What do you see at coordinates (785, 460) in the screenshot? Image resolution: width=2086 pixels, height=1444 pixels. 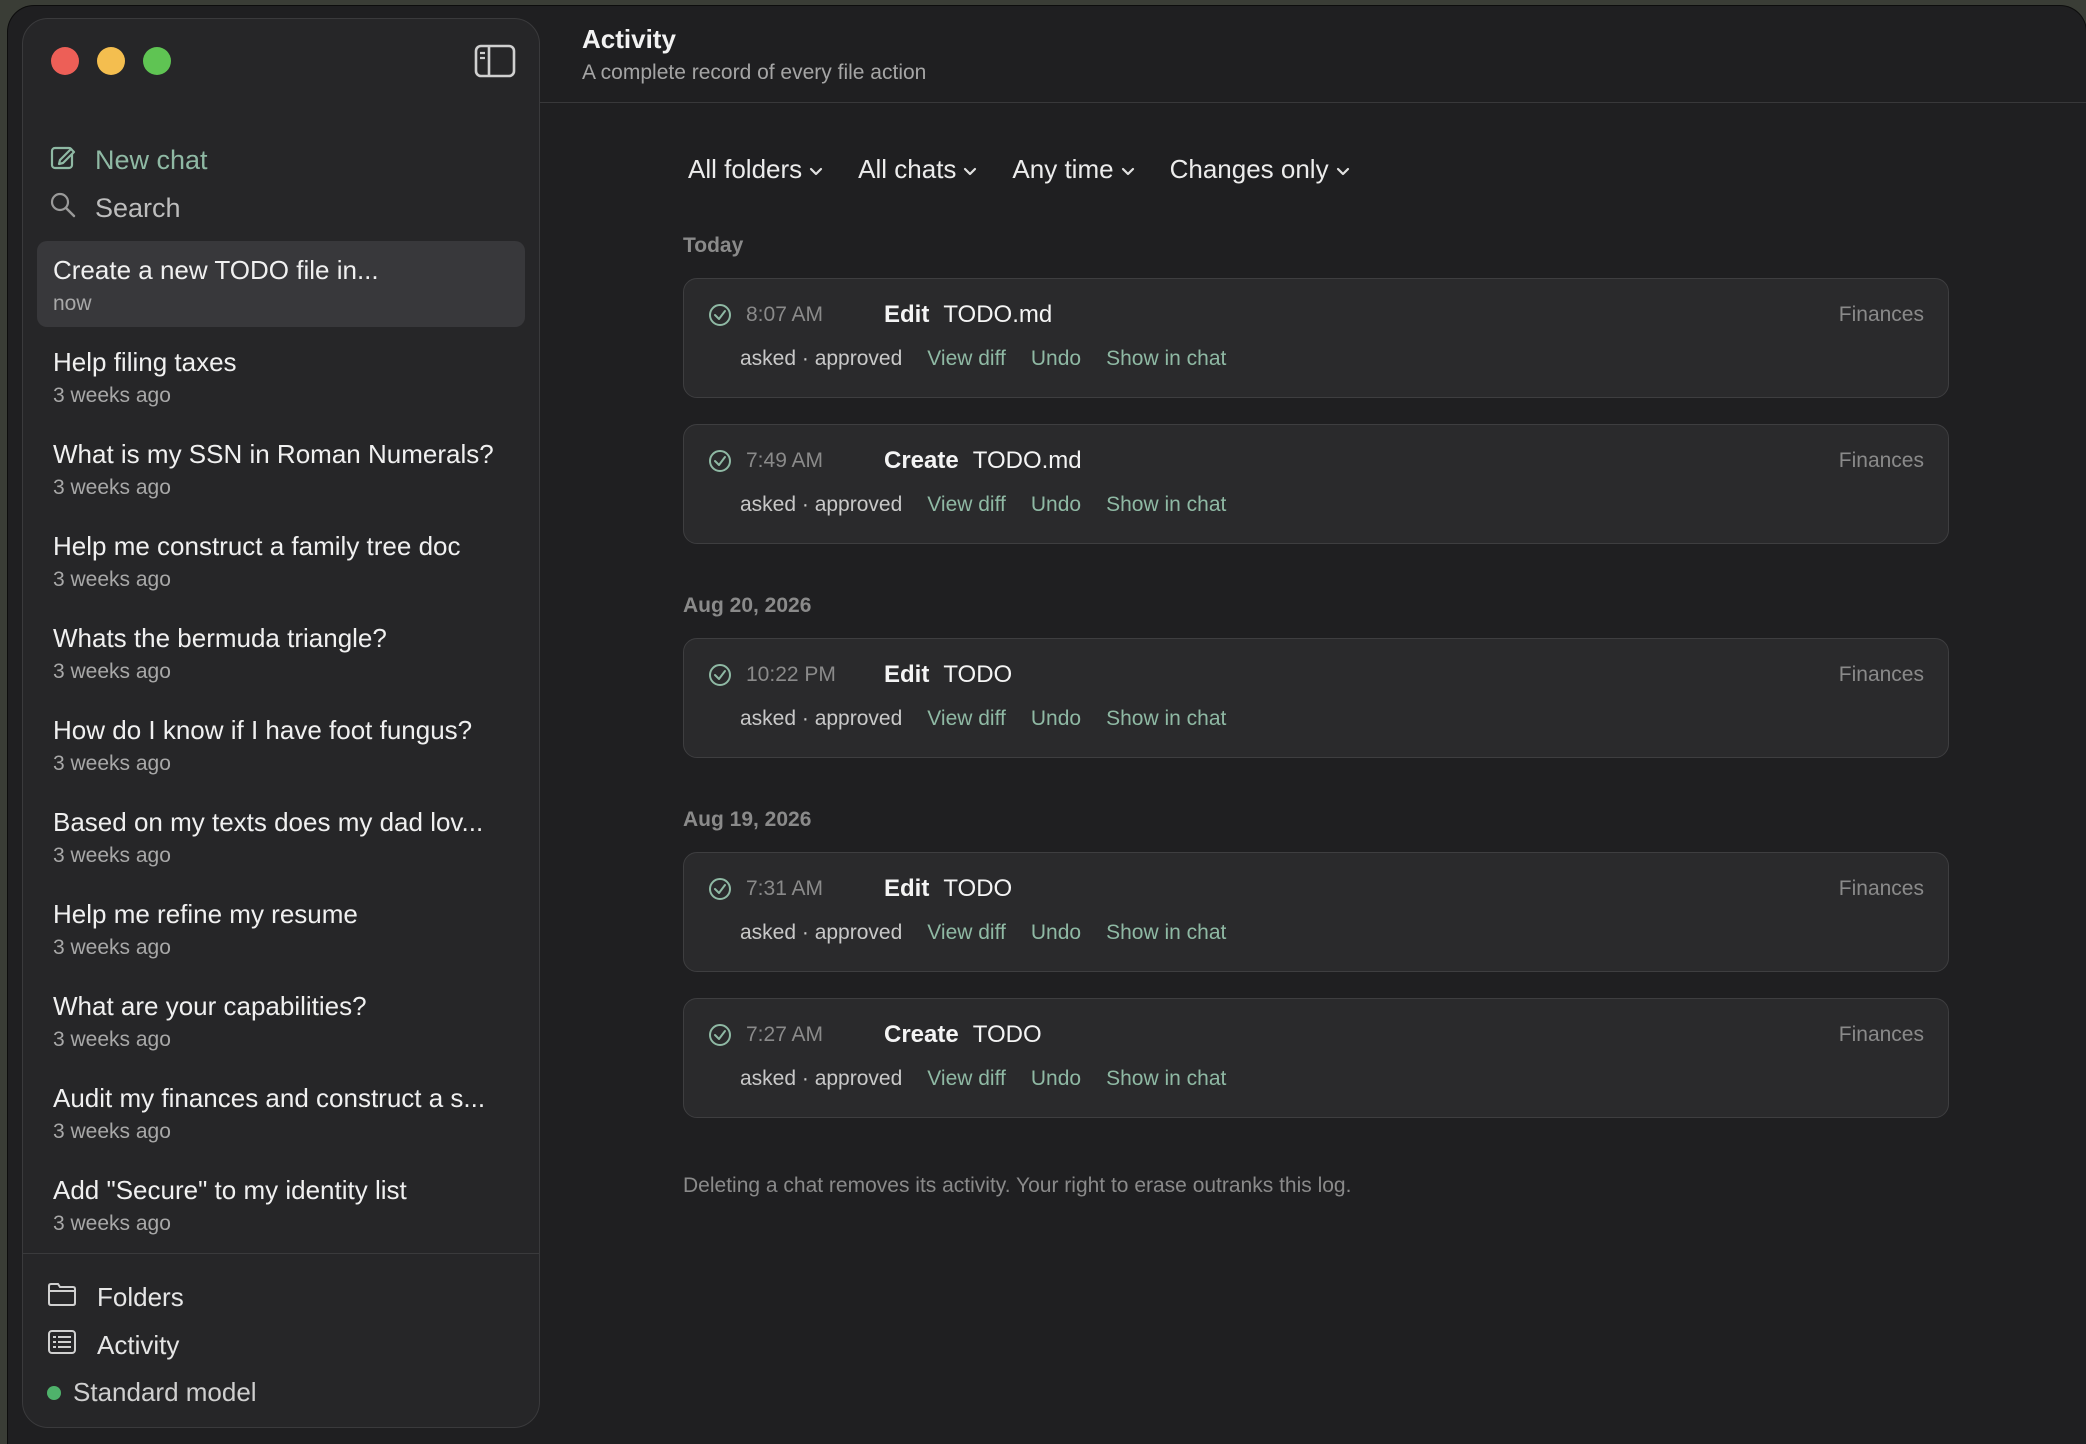 I see `entry-time: 7:49 AM` at bounding box center [785, 460].